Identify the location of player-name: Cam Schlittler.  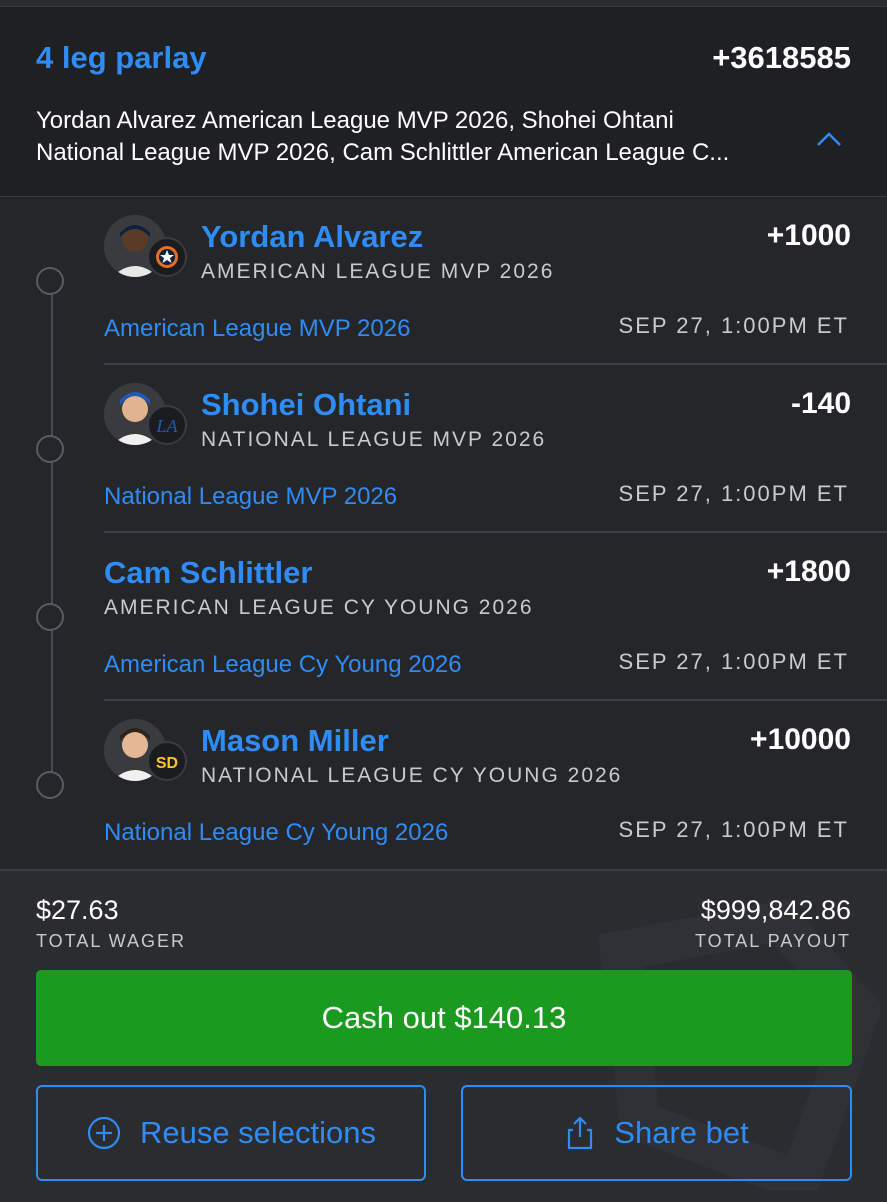
(208, 573).